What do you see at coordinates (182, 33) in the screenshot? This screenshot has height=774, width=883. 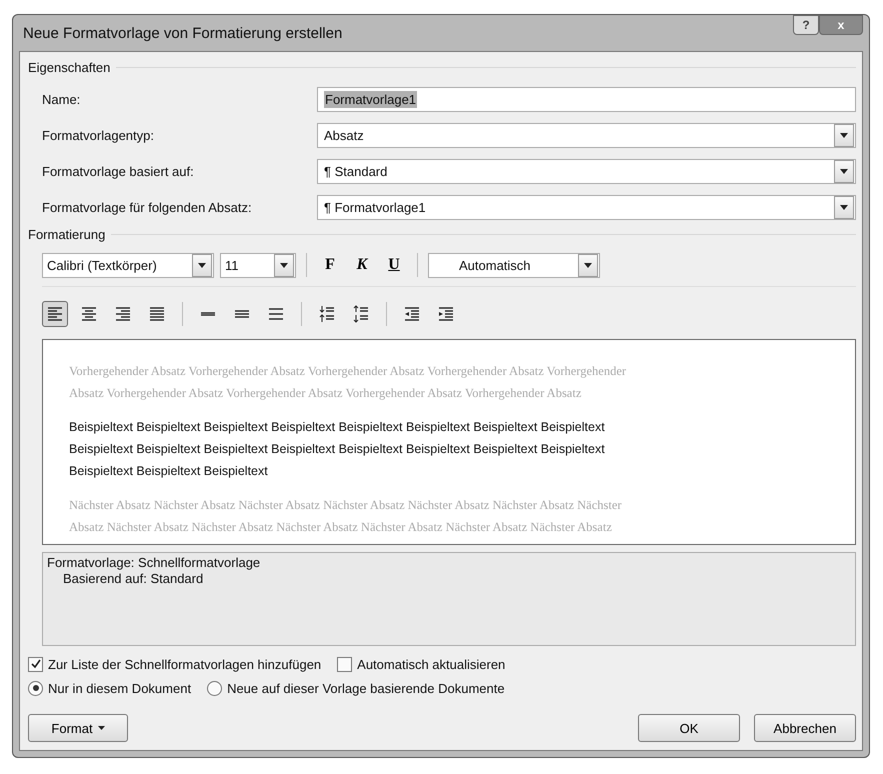 I see `window-title: Neue Formatvorlage von Formatierung erstellen` at bounding box center [182, 33].